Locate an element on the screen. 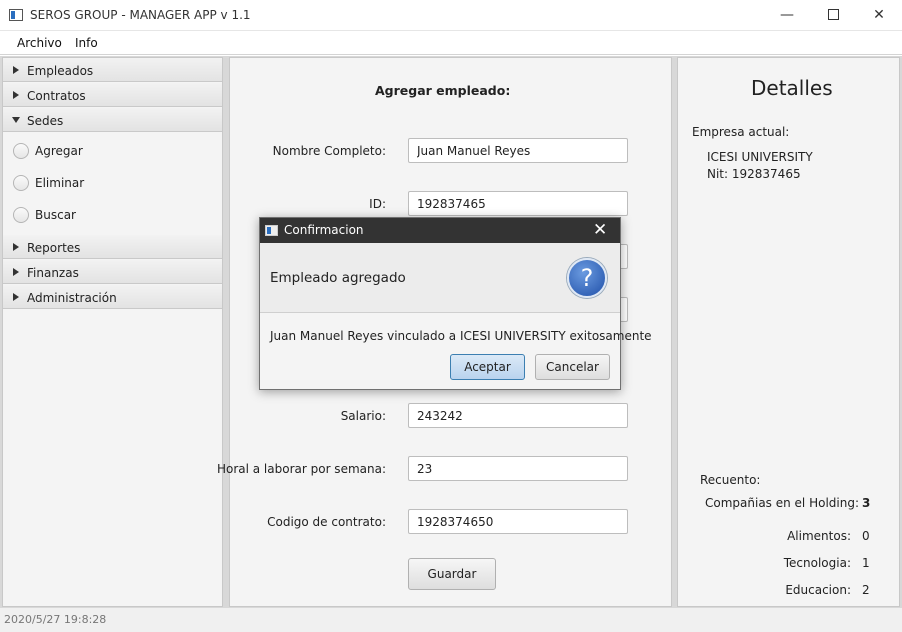 Image resolution: width=902 pixels, height=632 pixels. close-button: ✕ is located at coordinates (879, 15).